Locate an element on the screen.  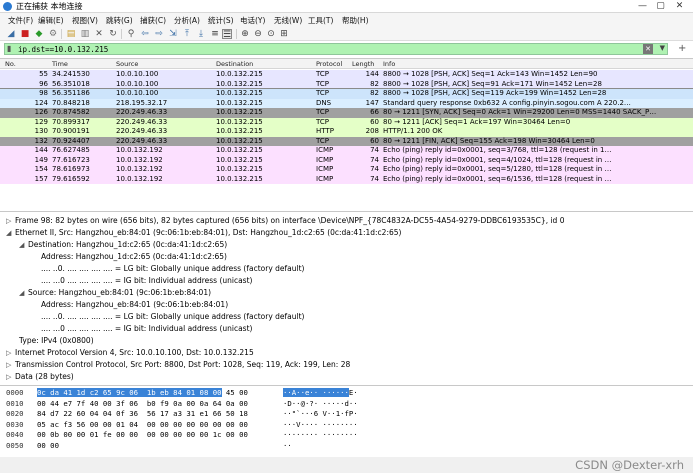
menu-wireless: 无线(W) is located at coordinates (288, 20).